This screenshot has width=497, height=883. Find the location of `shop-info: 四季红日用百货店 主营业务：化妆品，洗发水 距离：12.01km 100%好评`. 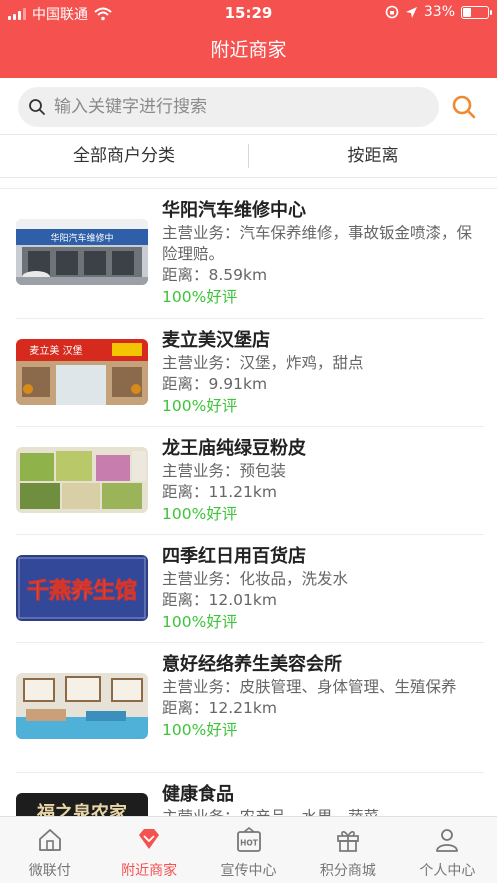

shop-info: 四季红日用百货店 主营业务：化妆品，洗发水 距离：12.01km 100%好评 is located at coordinates (323, 588).